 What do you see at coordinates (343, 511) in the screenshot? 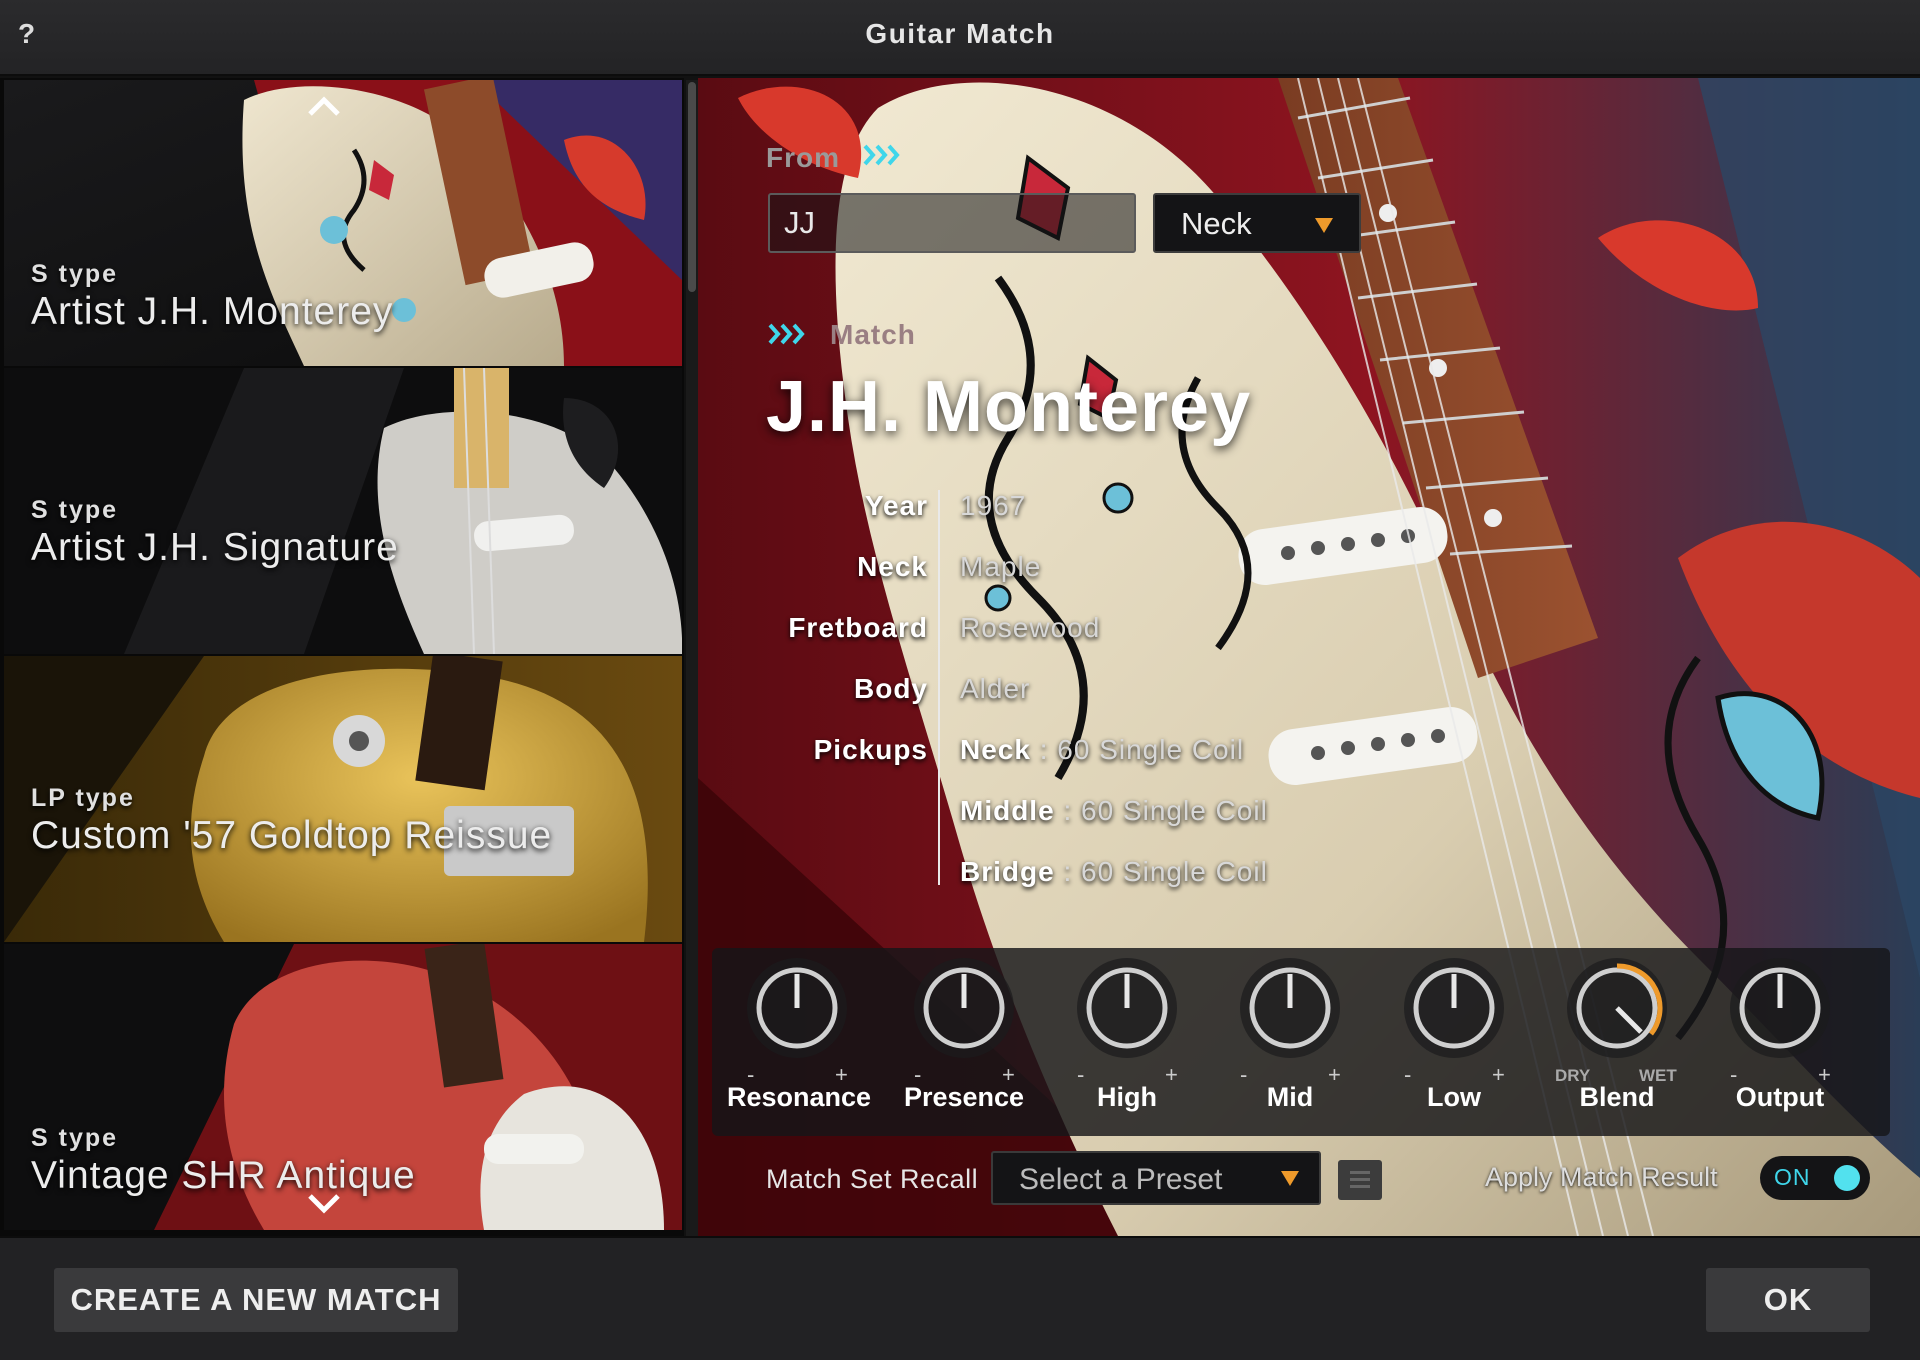
I see `guitar-card-2: S type Artist J.H. Signature` at bounding box center [343, 511].